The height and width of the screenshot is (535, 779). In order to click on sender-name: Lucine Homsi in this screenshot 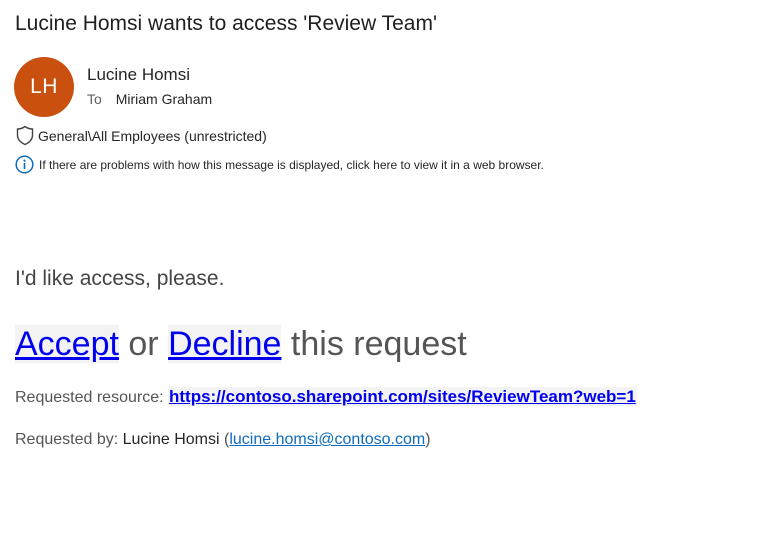, I will do `click(138, 75)`.